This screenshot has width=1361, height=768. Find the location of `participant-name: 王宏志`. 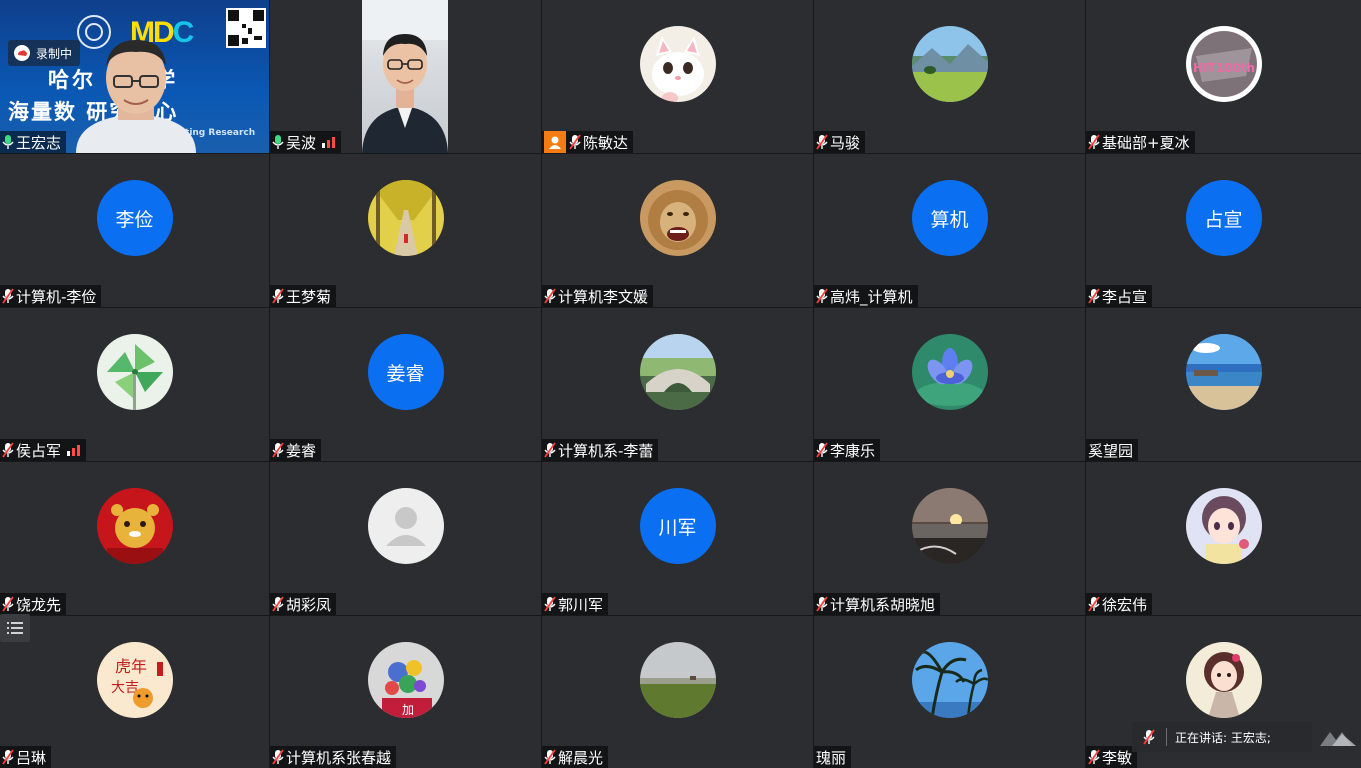

participant-name: 王宏志 is located at coordinates (39, 142).